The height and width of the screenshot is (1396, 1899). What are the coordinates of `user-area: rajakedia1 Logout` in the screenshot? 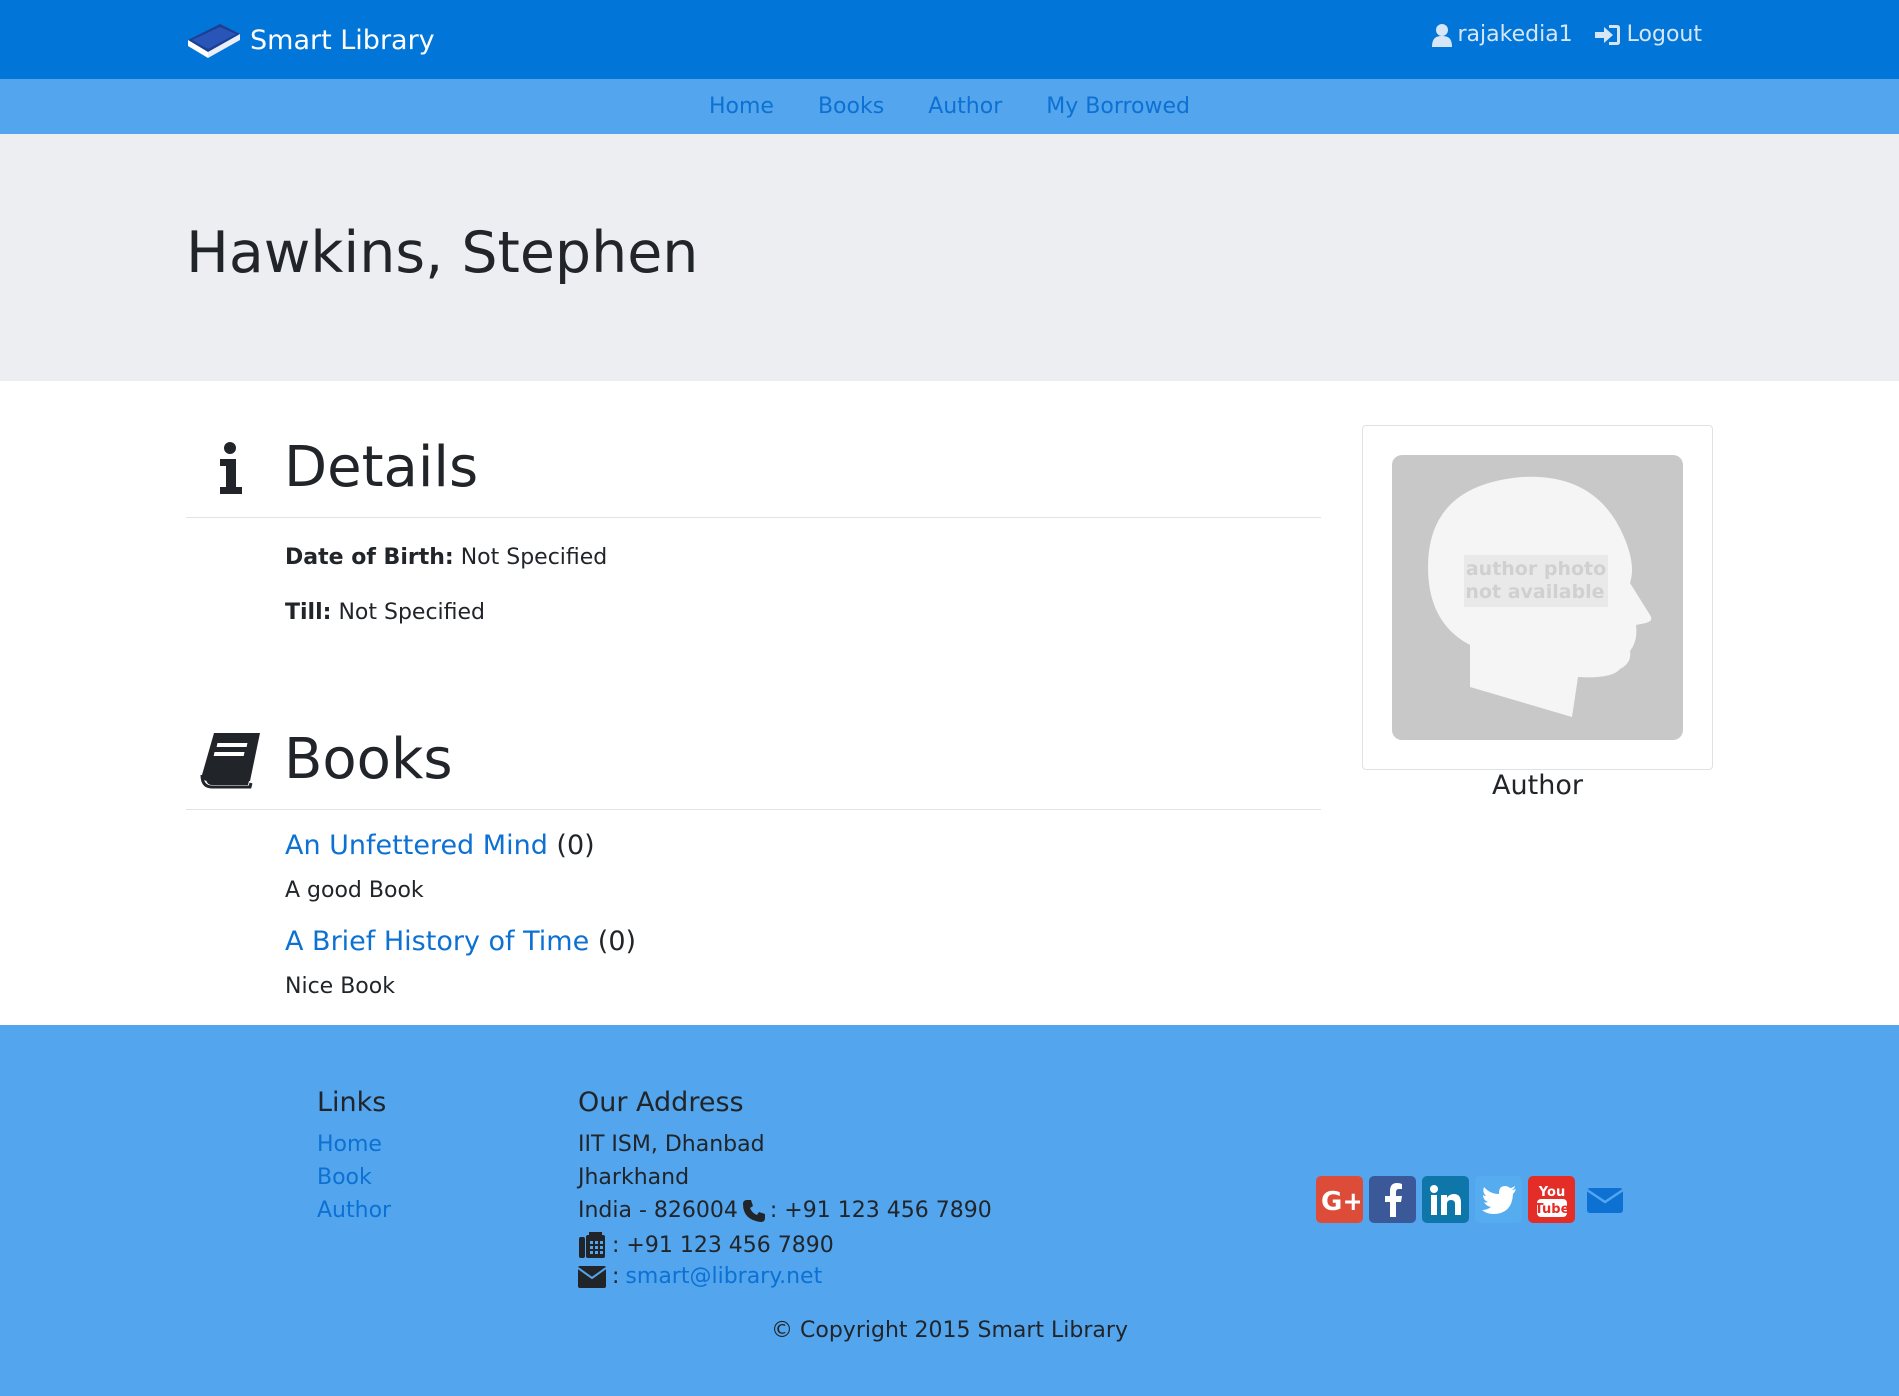 It's located at (1556, 34).